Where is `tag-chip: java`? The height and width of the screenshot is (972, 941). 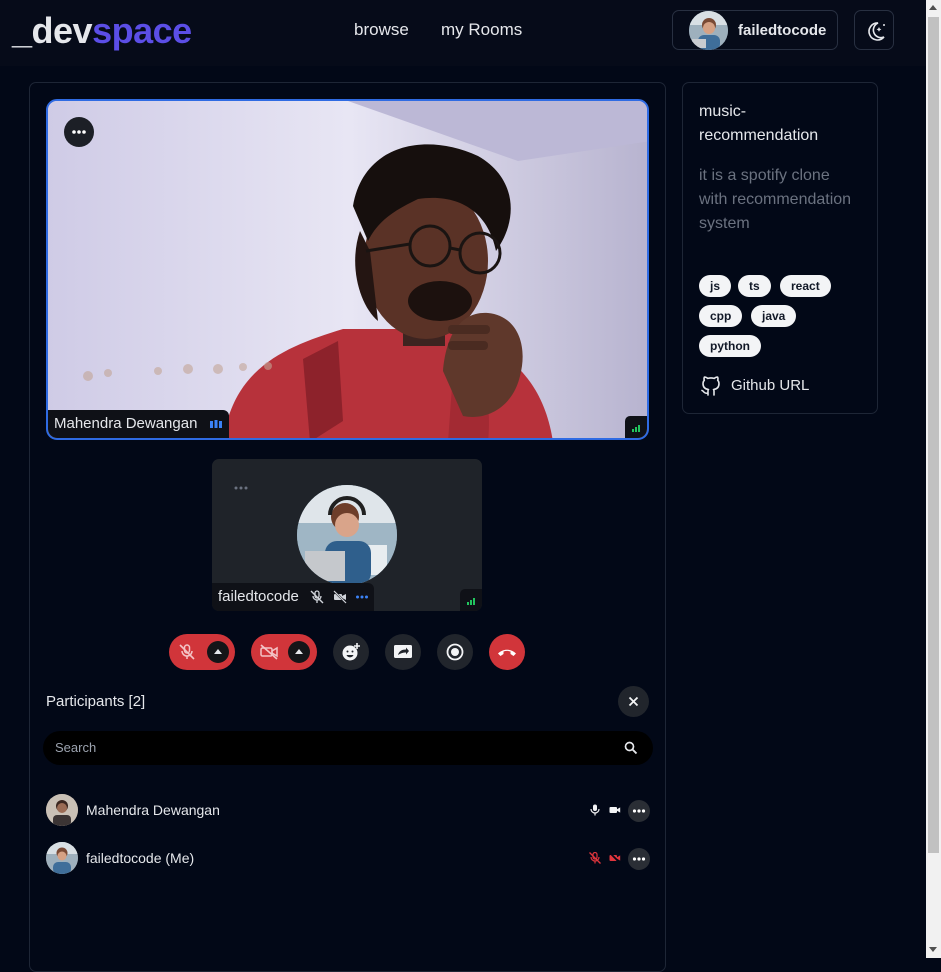 tag-chip: java is located at coordinates (774, 316).